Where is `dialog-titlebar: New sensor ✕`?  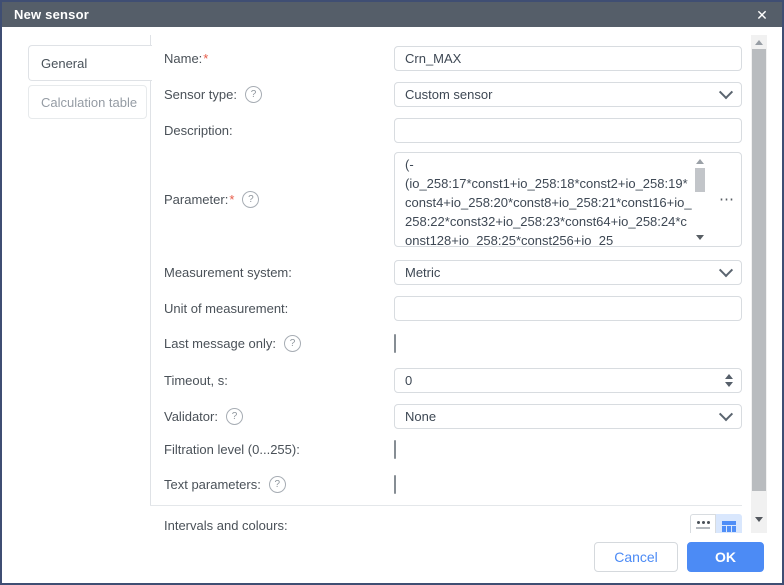
dialog-titlebar: New sensor ✕ is located at coordinates (392, 14).